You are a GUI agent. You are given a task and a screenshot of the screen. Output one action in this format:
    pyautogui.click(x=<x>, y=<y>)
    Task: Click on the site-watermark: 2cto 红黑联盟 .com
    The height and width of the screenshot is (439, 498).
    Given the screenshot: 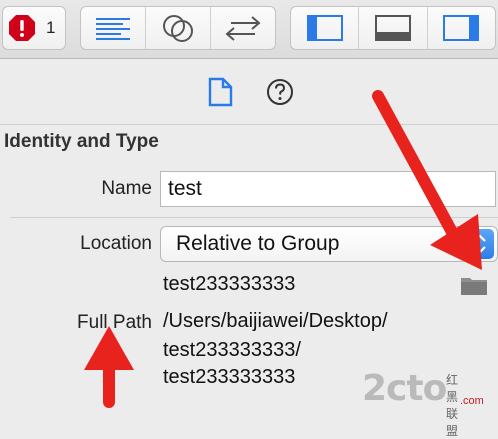 What is the action you would take?
    pyautogui.click(x=423, y=403)
    